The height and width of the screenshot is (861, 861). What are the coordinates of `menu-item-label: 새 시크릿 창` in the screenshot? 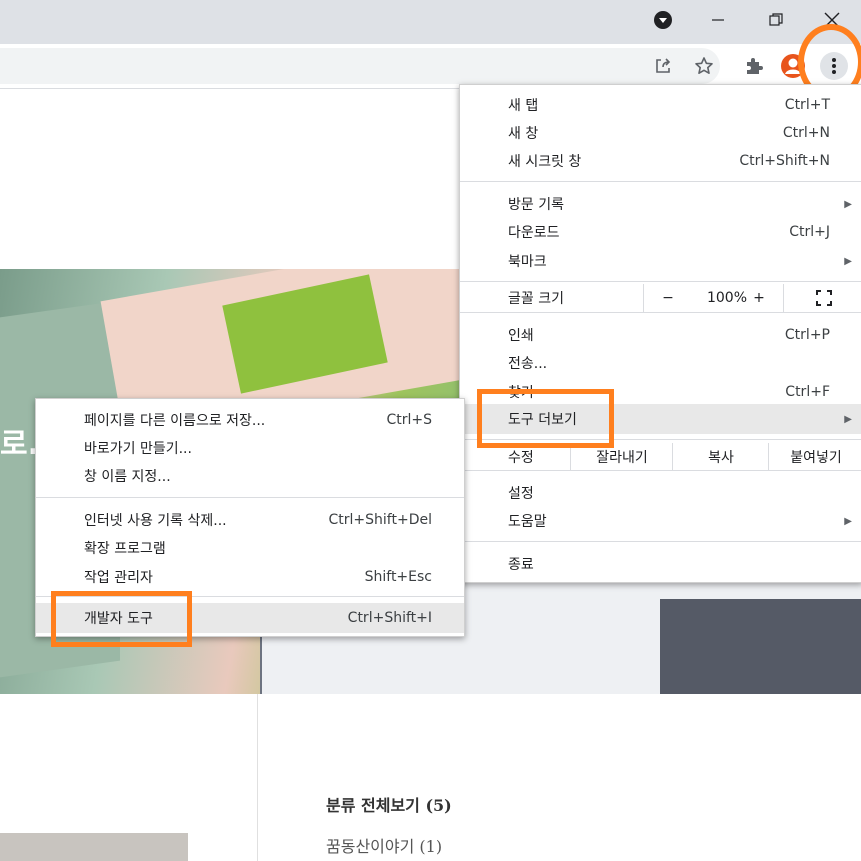 It's located at (545, 162).